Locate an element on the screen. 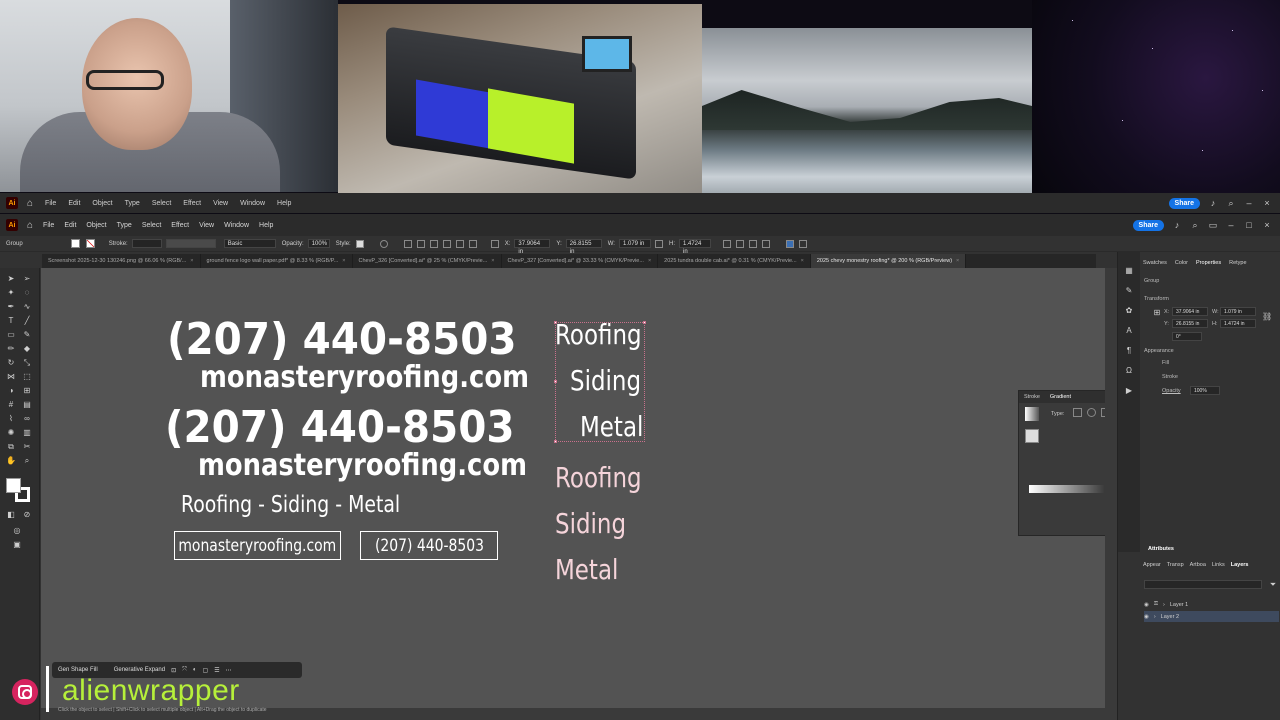 Image resolution: width=1280 pixels, height=720 pixels. context-menu-icon: ⋯ is located at coordinates (229, 670).